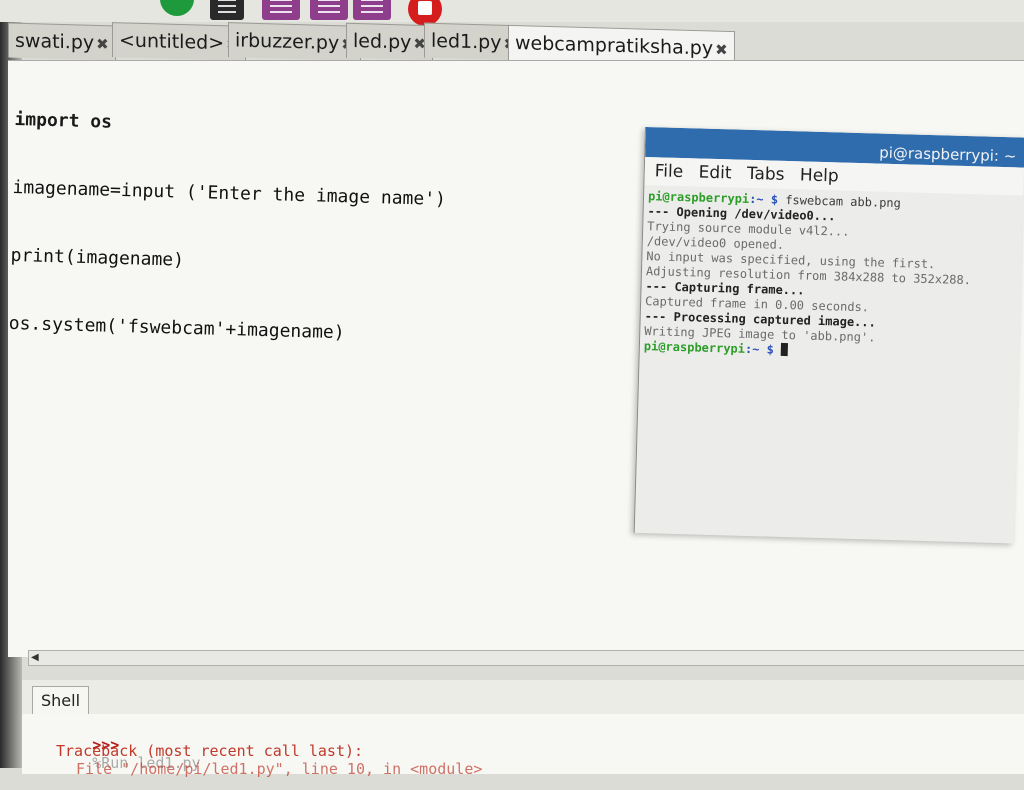 This screenshot has width=1024, height=790. I want to click on menu-edit: Edit, so click(714, 173).